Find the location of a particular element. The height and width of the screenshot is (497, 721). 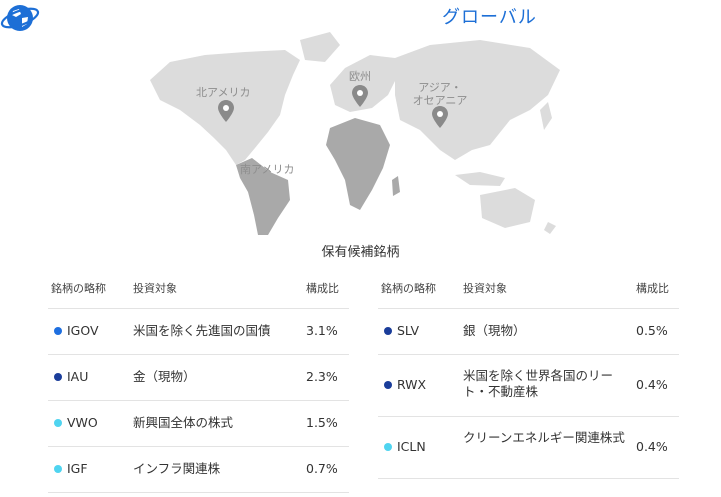

table-row: IGF インフラ関連株 0.7% is located at coordinates (198, 470).